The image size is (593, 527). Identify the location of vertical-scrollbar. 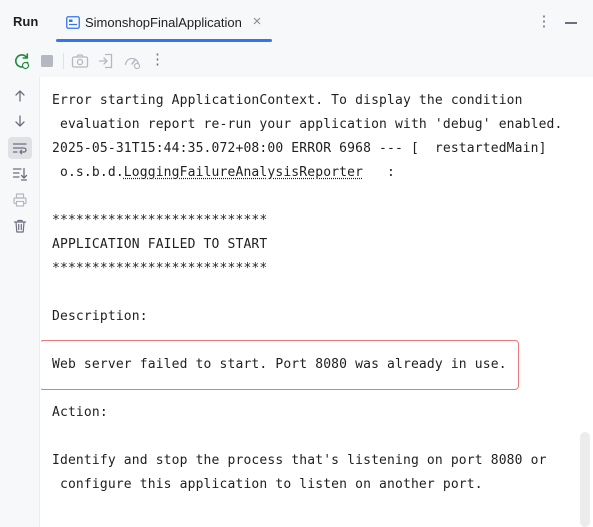
(585, 479).